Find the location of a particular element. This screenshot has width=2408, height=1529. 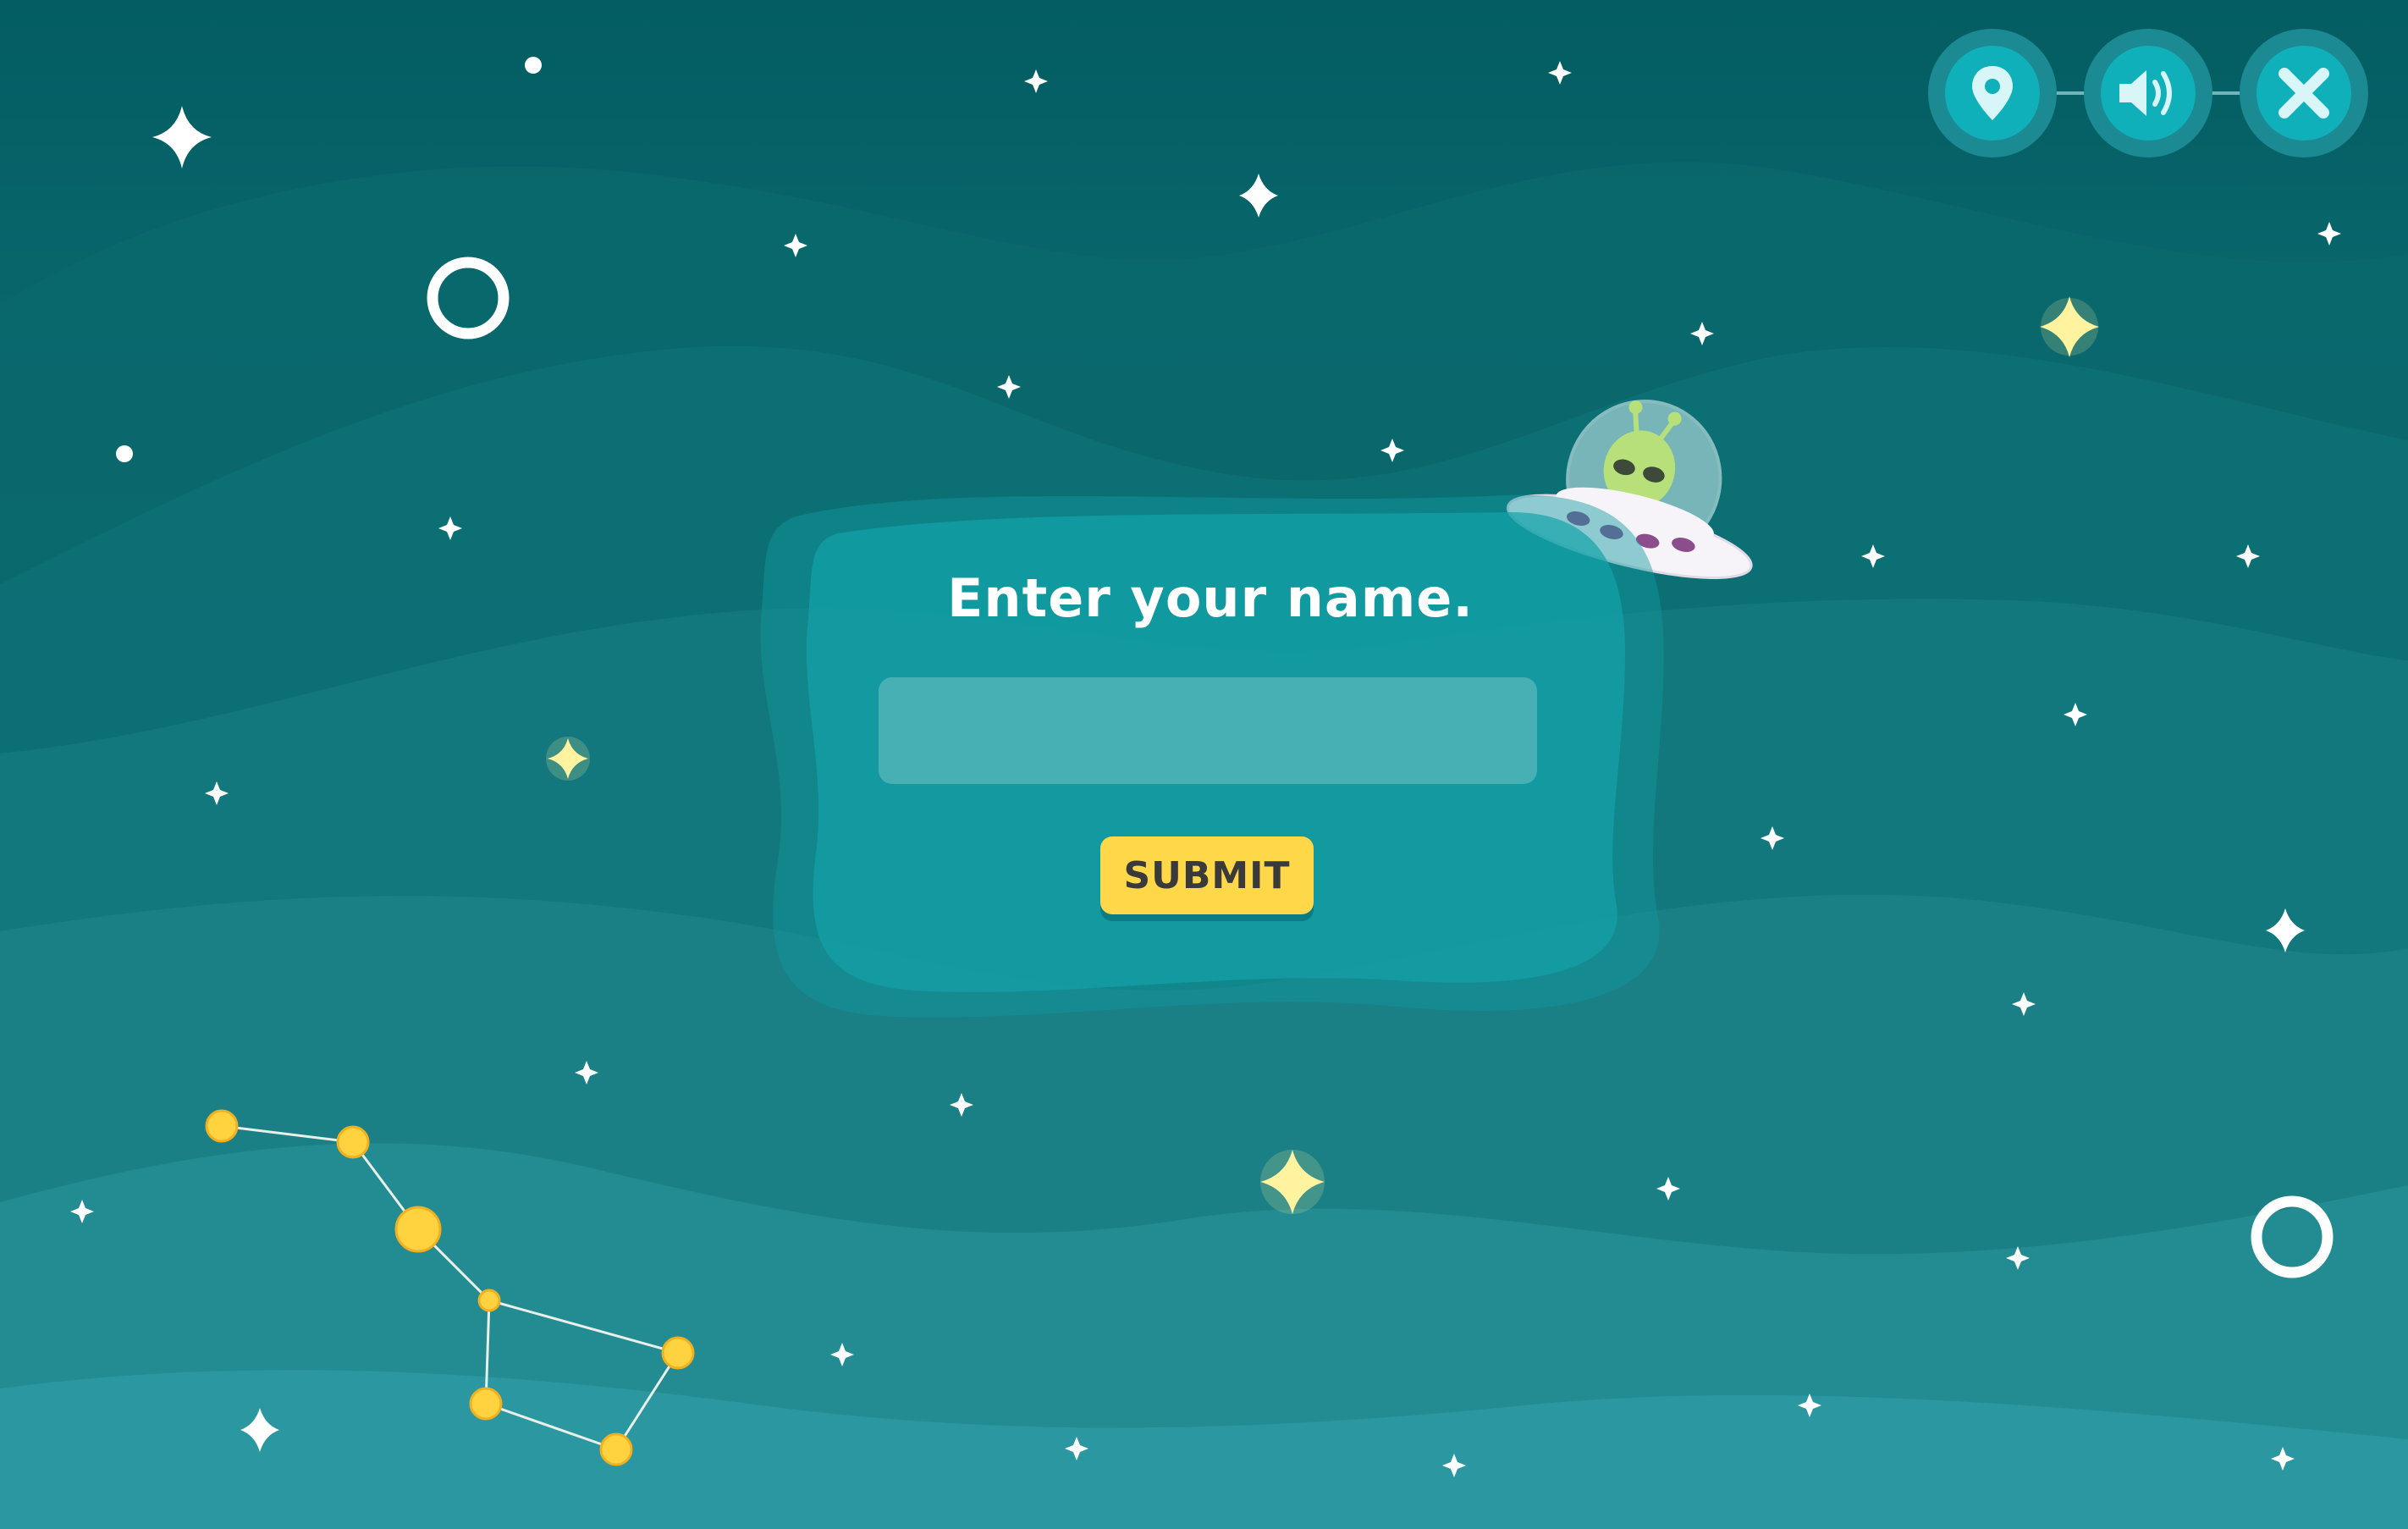

control-buttons is located at coordinates (2158, 93).